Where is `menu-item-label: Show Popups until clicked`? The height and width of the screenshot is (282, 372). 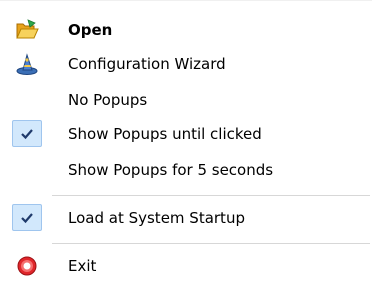 menu-item-label: Show Popups until clicked is located at coordinates (165, 134).